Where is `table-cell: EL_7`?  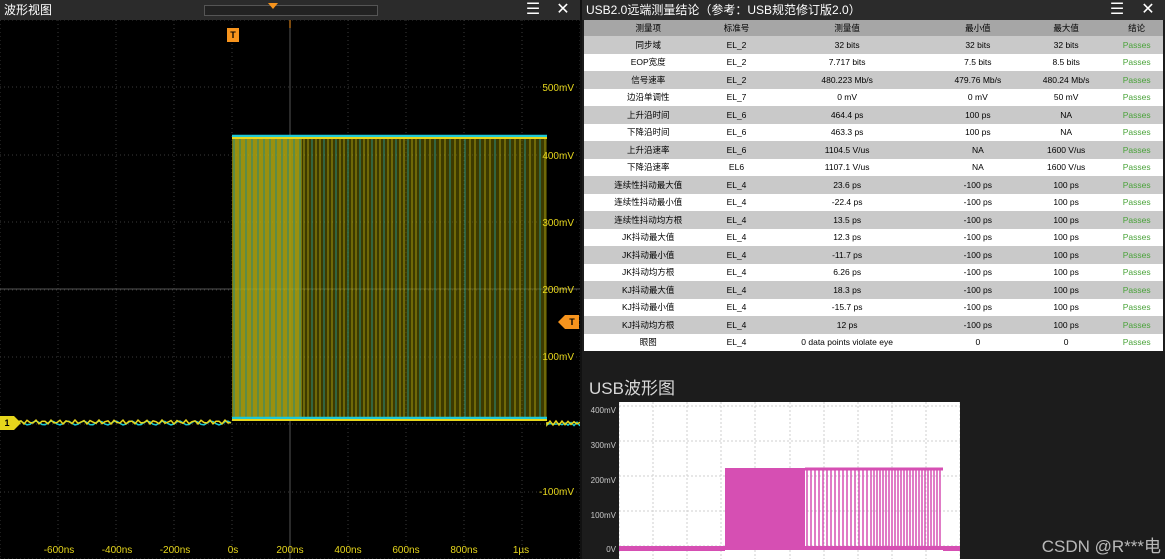
table-cell: EL_7 is located at coordinates (736, 97).